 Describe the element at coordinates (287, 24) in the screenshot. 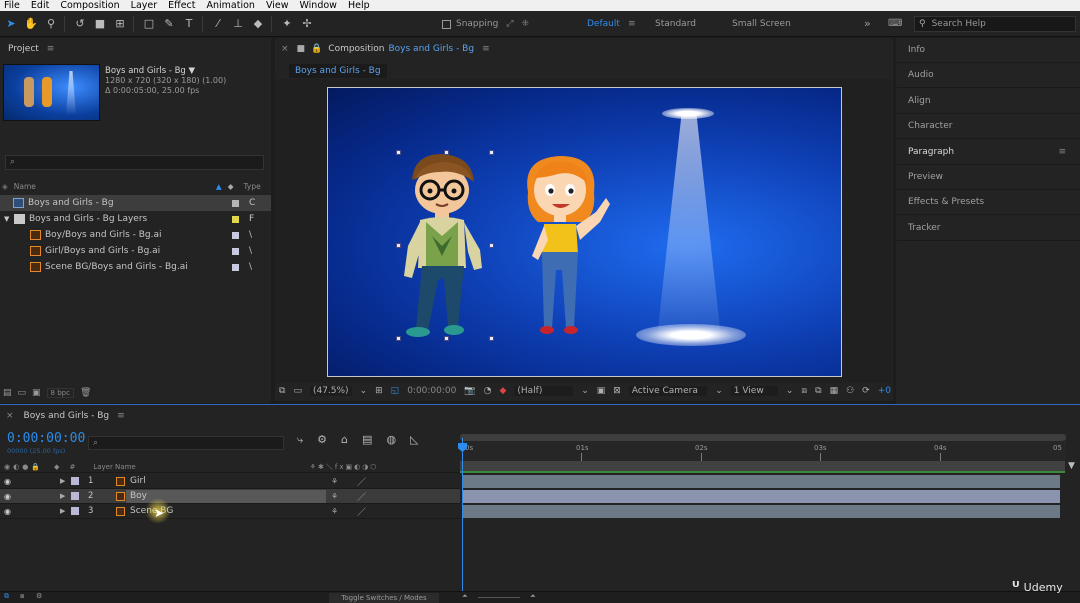

I see `roto-brush-tool-icon: ✦` at that location.